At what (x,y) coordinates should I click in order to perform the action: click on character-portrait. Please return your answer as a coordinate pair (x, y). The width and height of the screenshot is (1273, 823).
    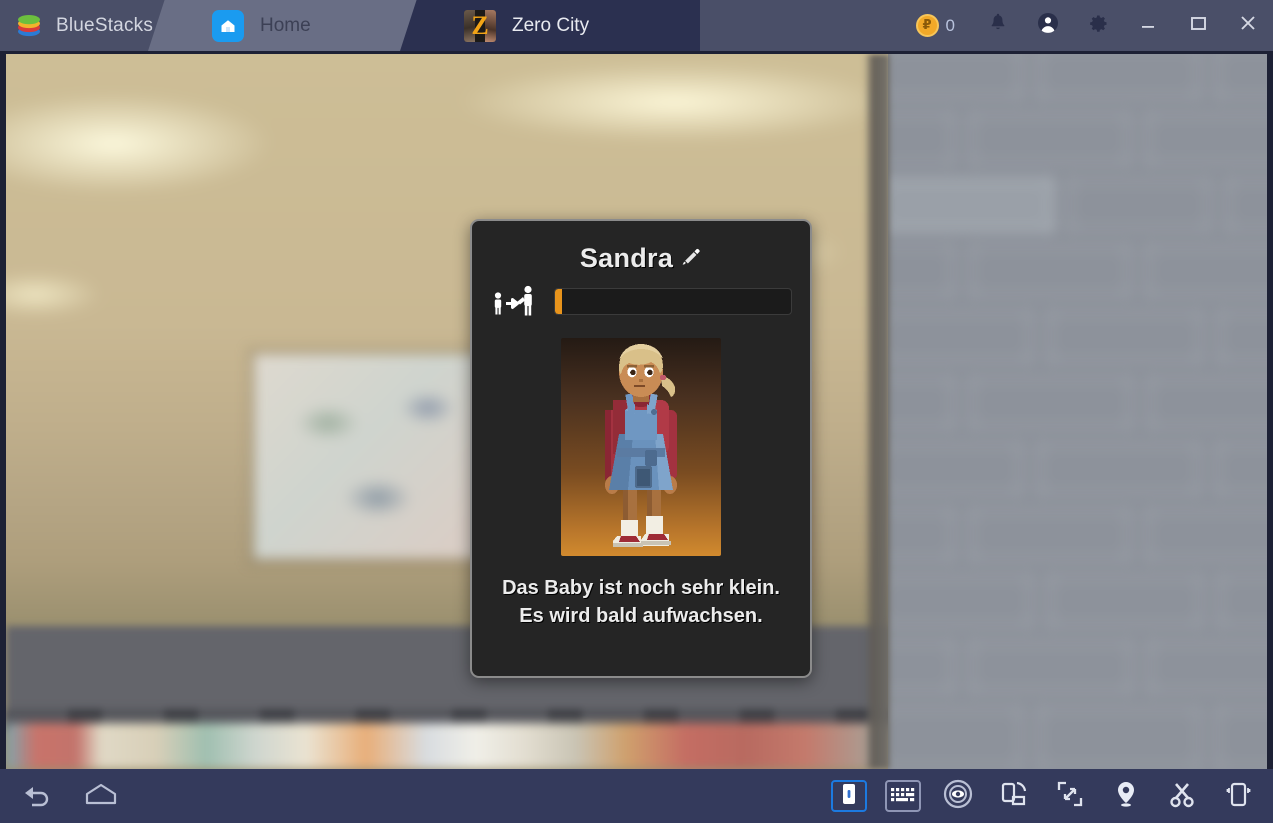
    Looking at the image, I should click on (641, 447).